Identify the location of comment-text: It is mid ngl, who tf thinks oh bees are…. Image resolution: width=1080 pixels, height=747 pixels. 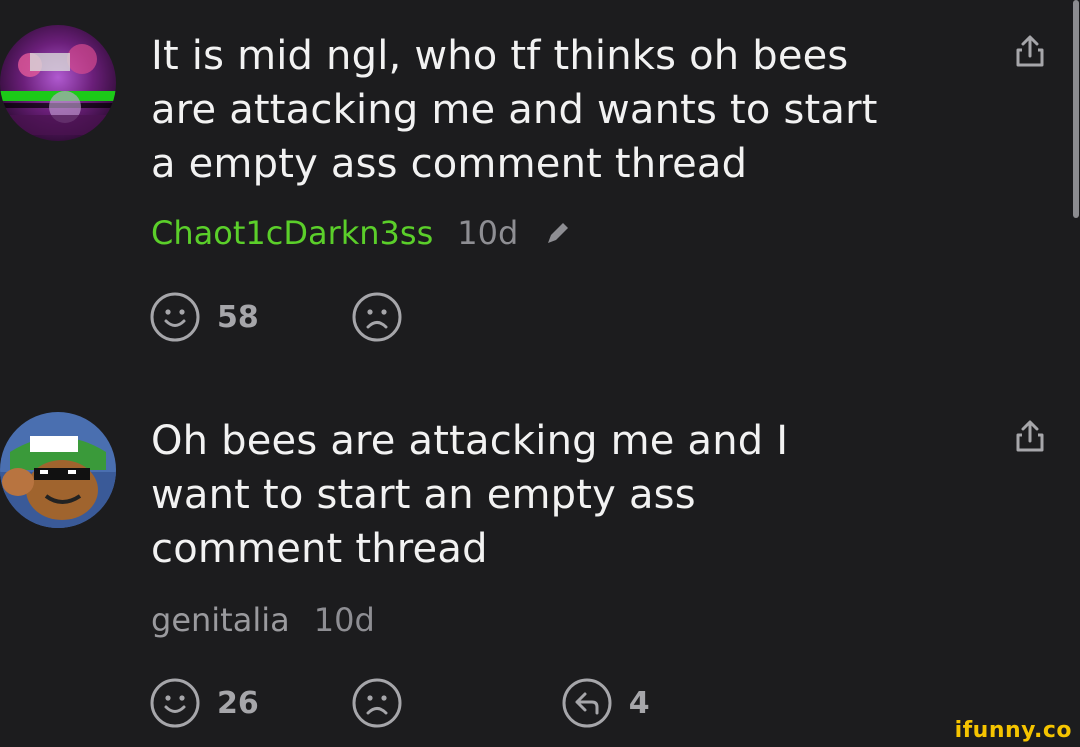
(514, 110).